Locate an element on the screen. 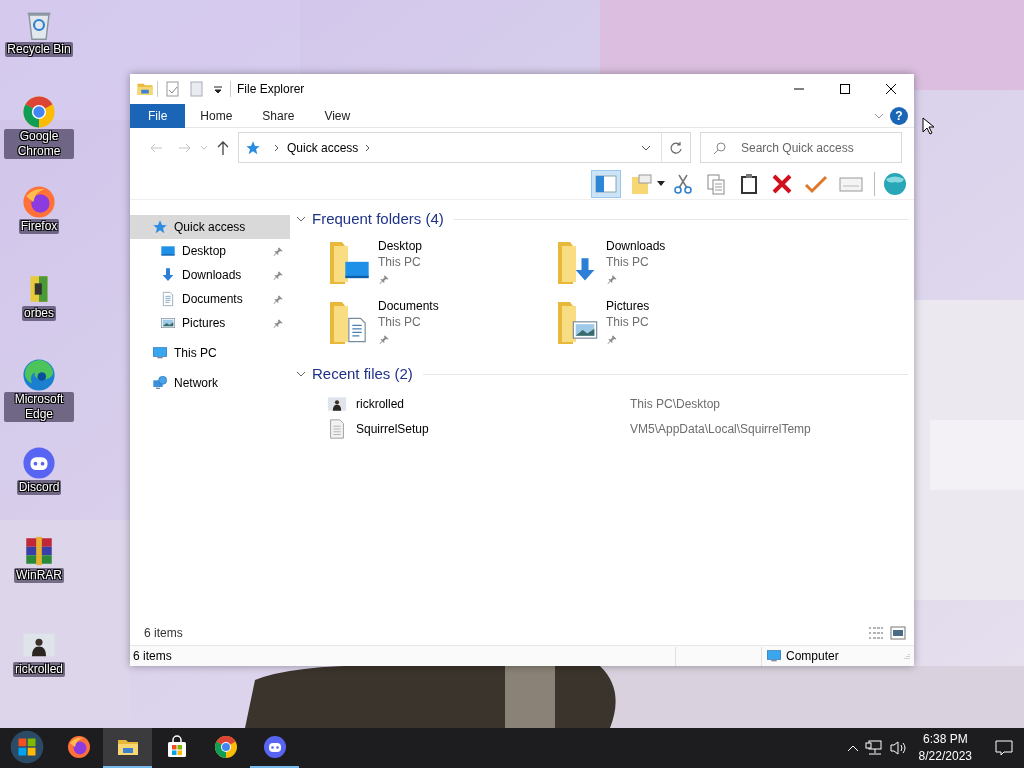  notification-icon is located at coordinates (1004, 748).